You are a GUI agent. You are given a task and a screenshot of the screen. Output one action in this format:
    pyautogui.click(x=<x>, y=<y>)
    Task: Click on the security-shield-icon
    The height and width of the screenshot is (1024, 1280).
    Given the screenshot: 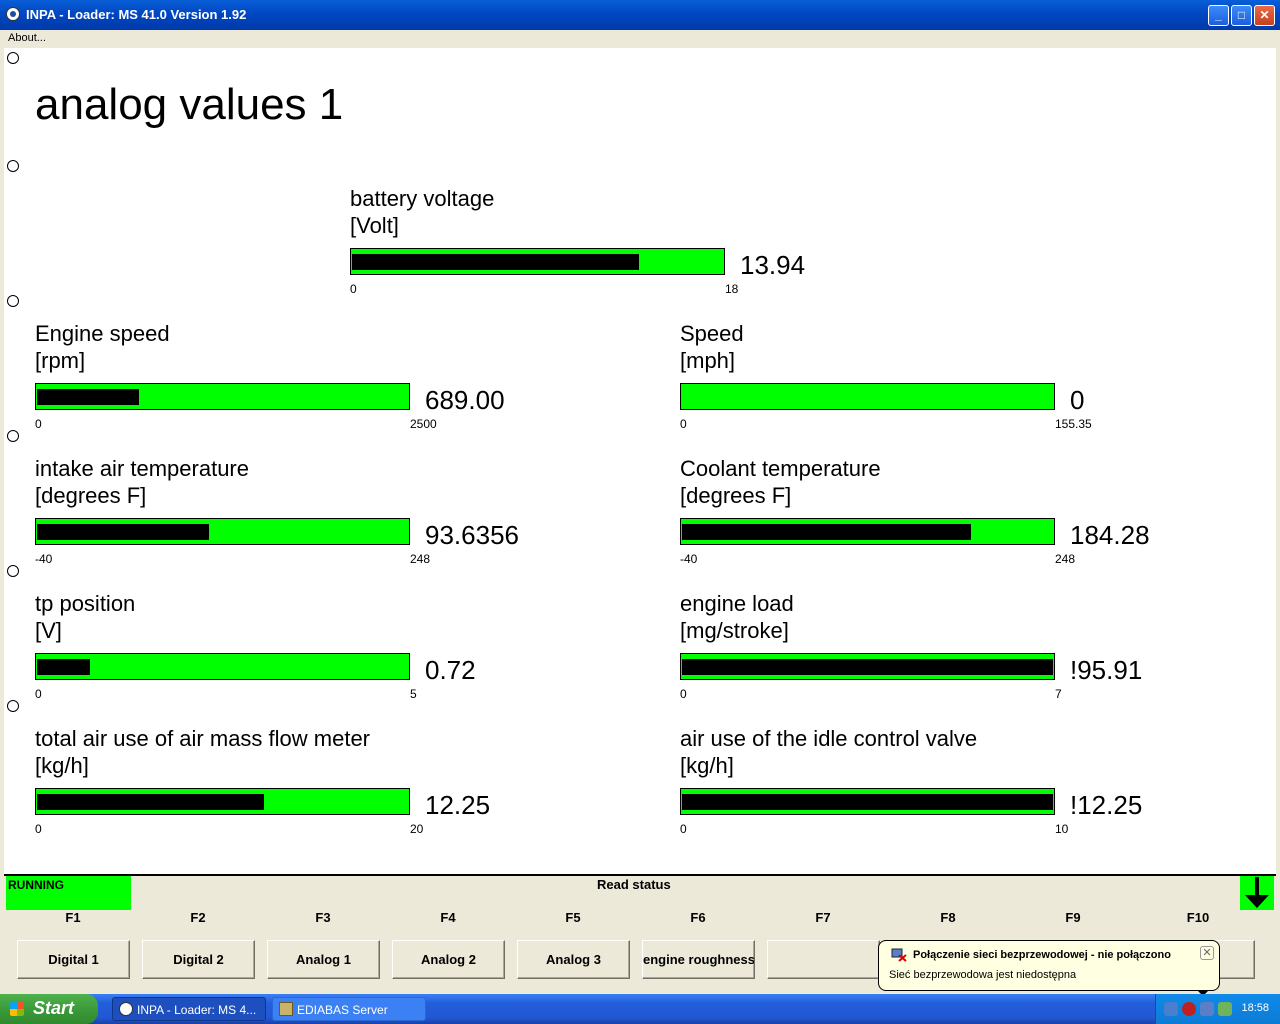 What is the action you would take?
    pyautogui.click(x=1189, y=1009)
    